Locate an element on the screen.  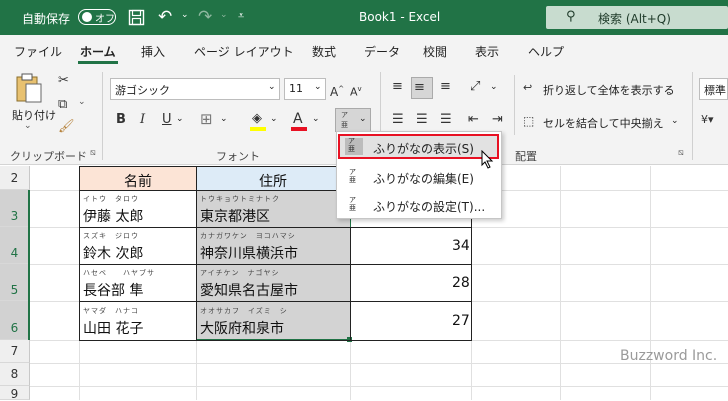
wrap-text-icon: ↩ is located at coordinates (527, 88).